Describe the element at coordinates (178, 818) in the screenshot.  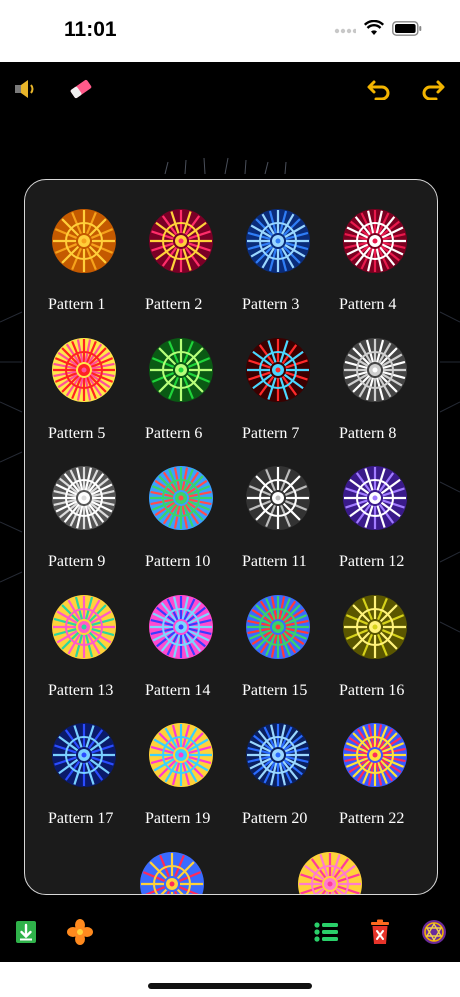
I see `pattern-label: Pattern 19` at that location.